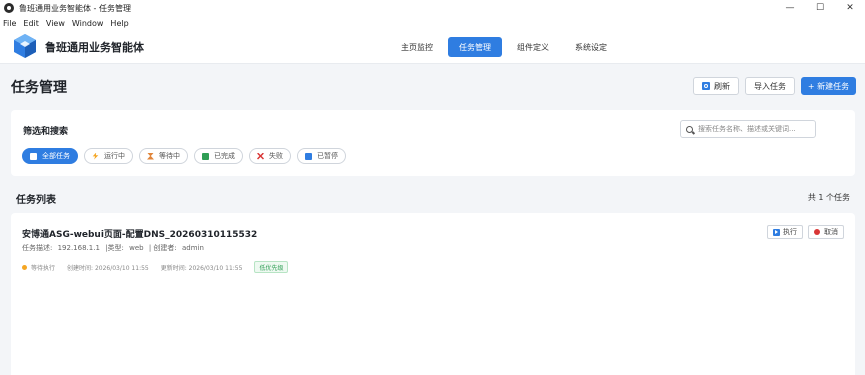 The image size is (865, 375). Describe the element at coordinates (75, 8) in the screenshot. I see `window-title: 鲁班通用业务智能体 - 任务管理` at that location.